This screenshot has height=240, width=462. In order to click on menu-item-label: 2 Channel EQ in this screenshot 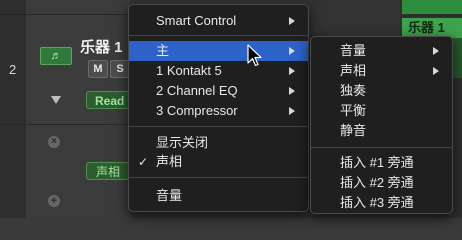, I will do `click(197, 90)`.